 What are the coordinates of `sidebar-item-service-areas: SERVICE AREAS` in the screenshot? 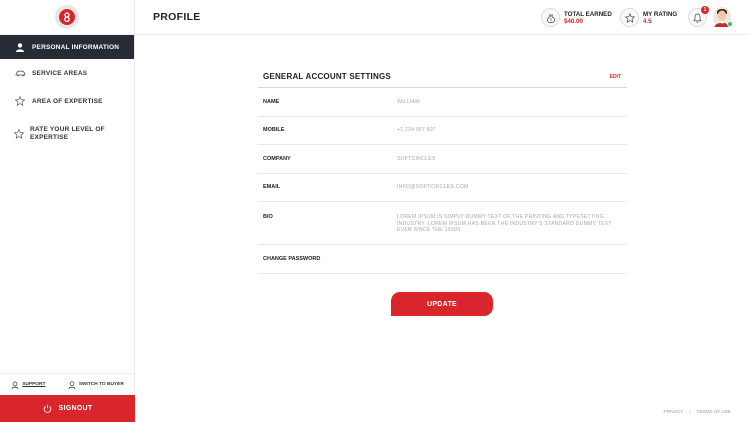 It's located at (67, 73).